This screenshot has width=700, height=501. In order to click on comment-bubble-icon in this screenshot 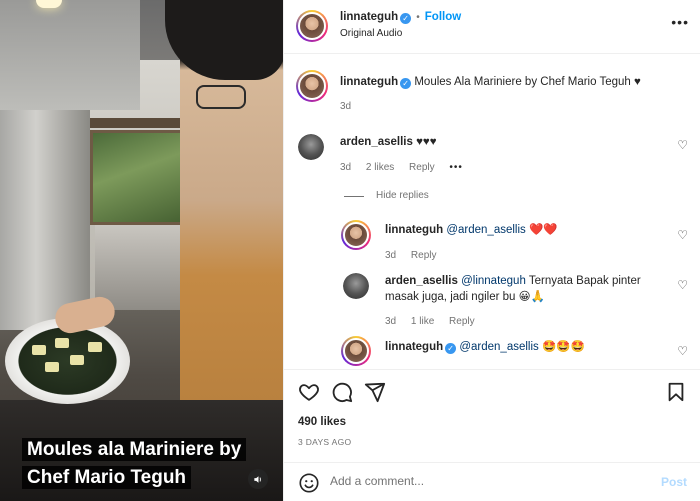, I will do `click(342, 392)`.